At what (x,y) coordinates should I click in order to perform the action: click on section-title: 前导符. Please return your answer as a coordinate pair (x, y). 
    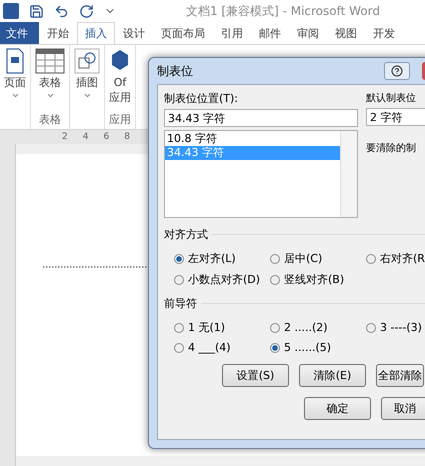
    Looking at the image, I should click on (180, 303).